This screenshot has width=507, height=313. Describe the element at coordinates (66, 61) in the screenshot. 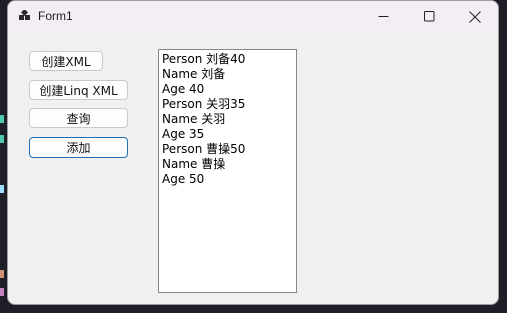

I see `create-xml-button: 创建XML` at that location.